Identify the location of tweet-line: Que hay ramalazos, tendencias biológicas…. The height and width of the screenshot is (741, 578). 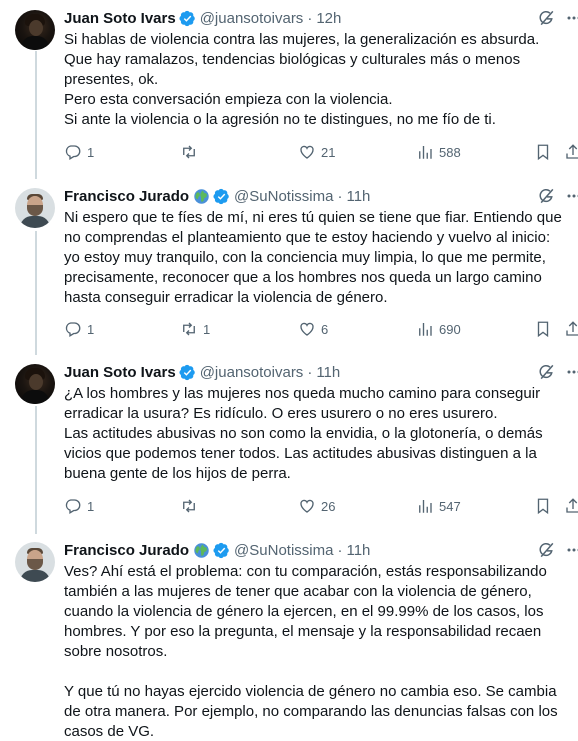
(292, 59).